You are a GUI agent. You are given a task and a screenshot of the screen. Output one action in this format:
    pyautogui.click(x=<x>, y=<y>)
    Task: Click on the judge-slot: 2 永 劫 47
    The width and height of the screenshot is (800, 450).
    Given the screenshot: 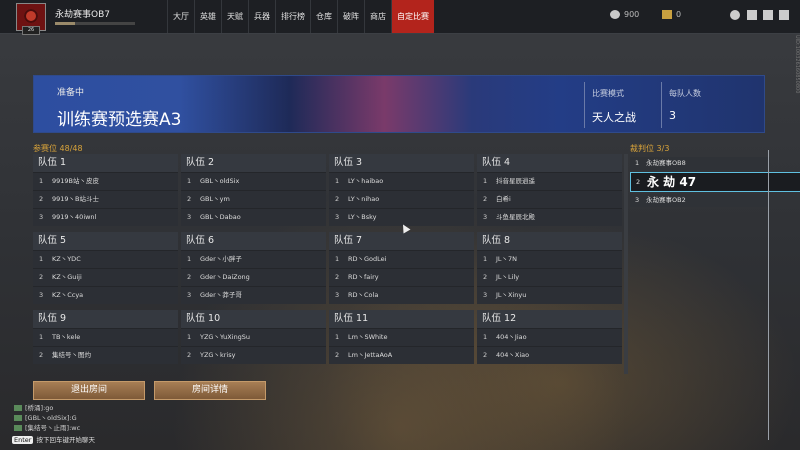 What is the action you would take?
    pyautogui.click(x=715, y=182)
    